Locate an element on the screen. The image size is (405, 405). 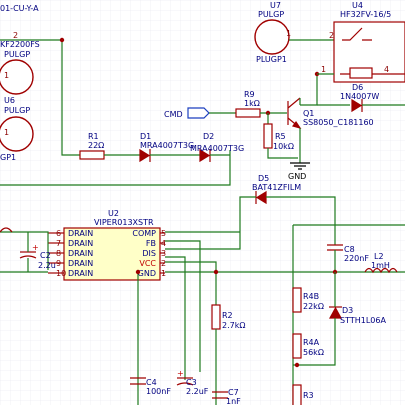
u2-name: VIPER013XSTR is located at coordinates (124, 222).